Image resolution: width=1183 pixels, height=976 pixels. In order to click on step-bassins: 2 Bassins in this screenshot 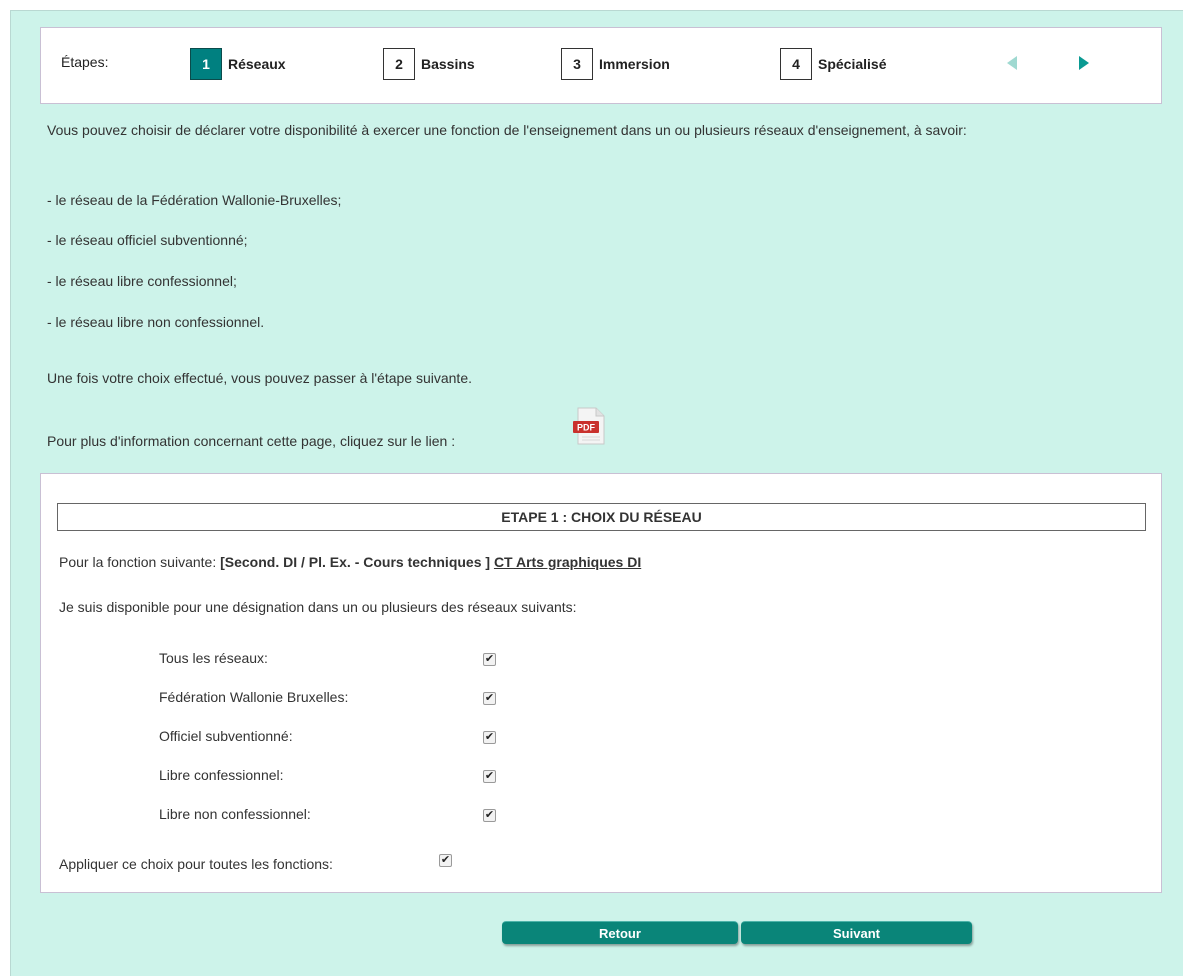, I will do `click(429, 64)`.